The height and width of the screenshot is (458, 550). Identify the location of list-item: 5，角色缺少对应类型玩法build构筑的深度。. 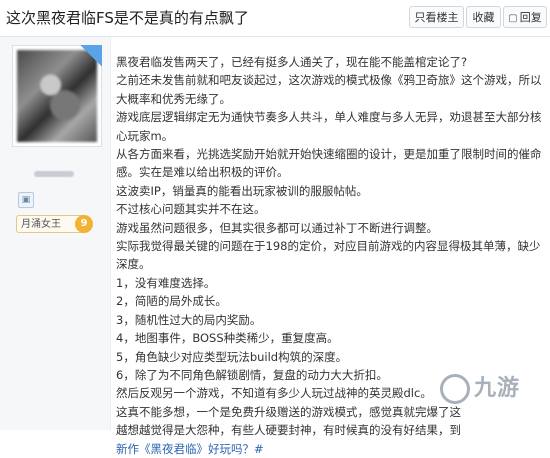
(232, 356).